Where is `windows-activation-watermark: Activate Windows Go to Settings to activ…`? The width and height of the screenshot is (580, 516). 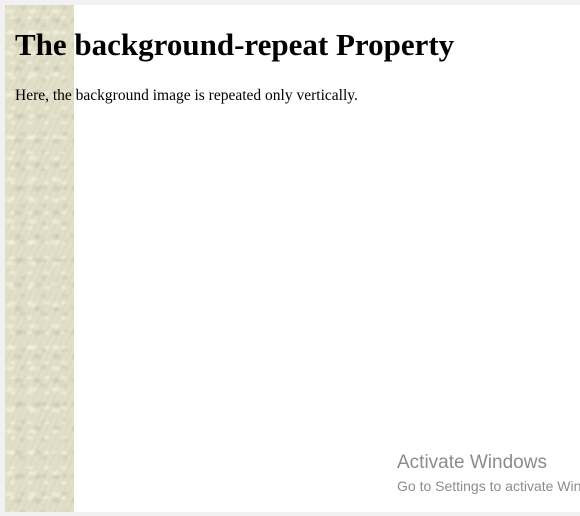
windows-activation-watermark: Activate Windows Go to Settings to activ… is located at coordinates (488, 473).